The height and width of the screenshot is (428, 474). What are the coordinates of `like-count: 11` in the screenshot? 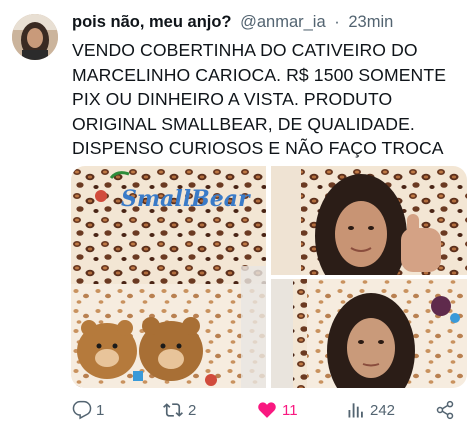 It's located at (290, 410).